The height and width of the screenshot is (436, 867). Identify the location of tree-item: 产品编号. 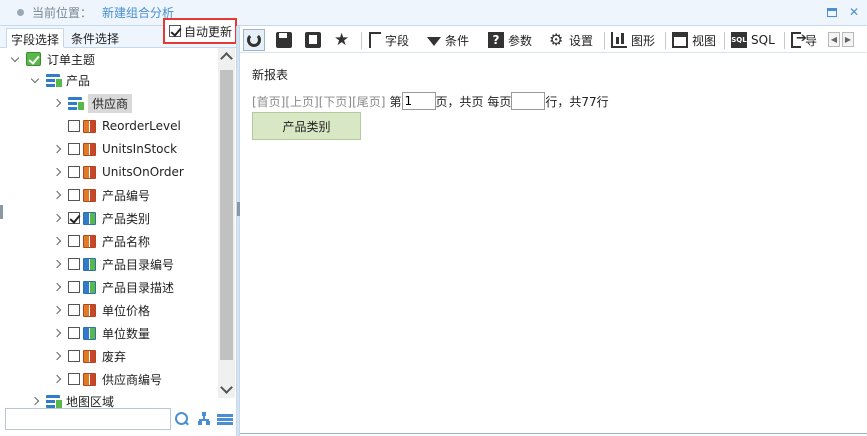
(101, 195).